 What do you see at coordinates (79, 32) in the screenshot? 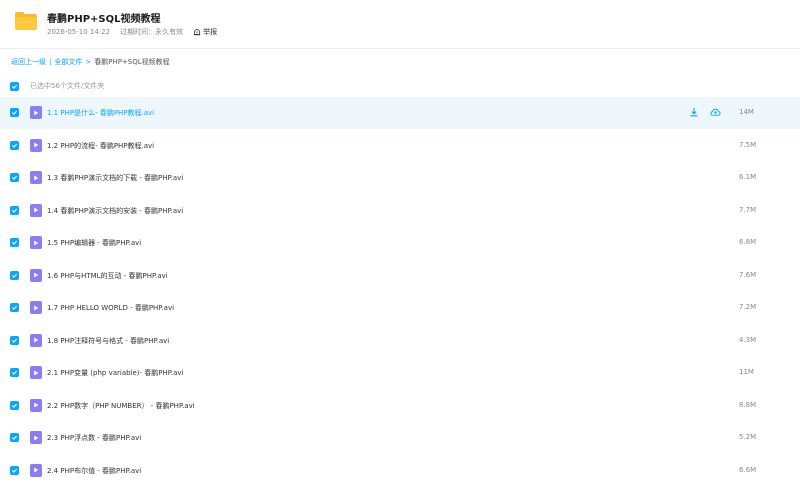
I see `share-date: 2026-05-10 14:22` at bounding box center [79, 32].